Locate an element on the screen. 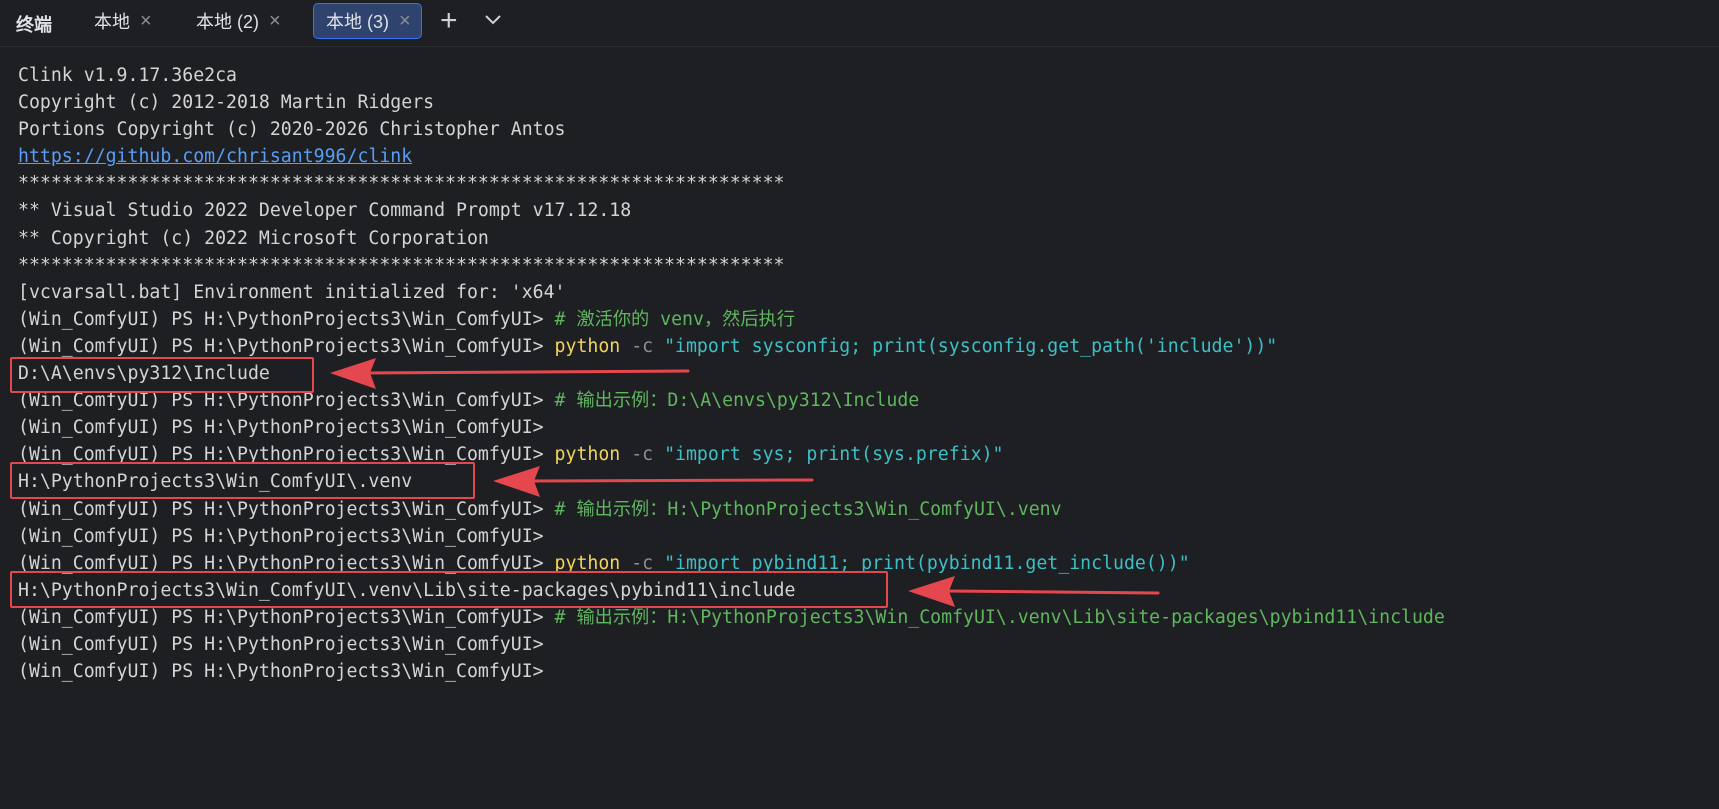 Image resolution: width=1719 pixels, height=809 pixels. comment-text: # 激活你的 venv，然后执行 is located at coordinates (674, 319).